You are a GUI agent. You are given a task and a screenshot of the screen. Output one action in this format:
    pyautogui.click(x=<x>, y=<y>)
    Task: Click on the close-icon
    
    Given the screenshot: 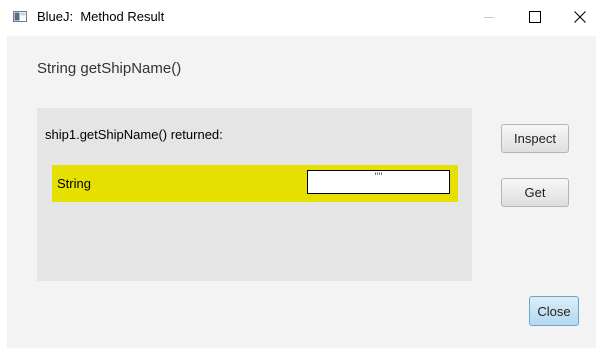 What is the action you would take?
    pyautogui.click(x=580, y=17)
    